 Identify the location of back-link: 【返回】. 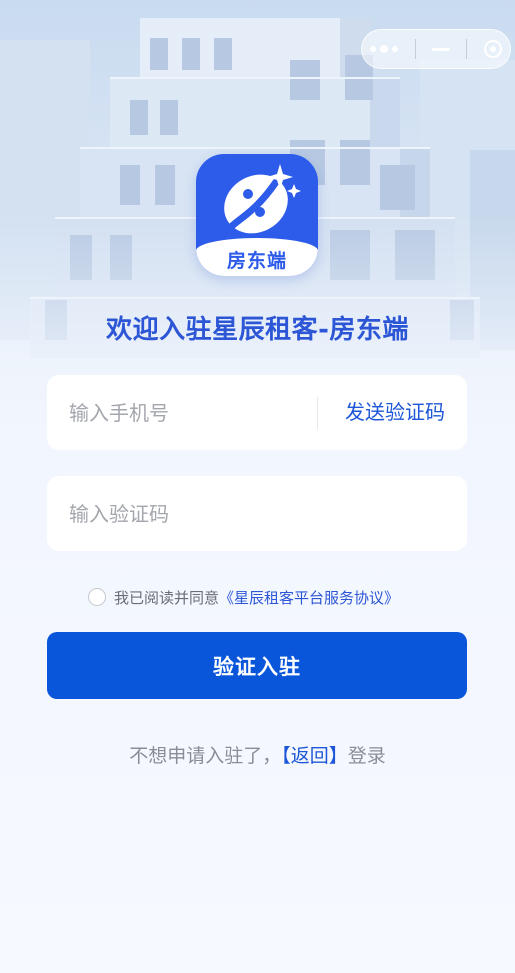
(314, 756).